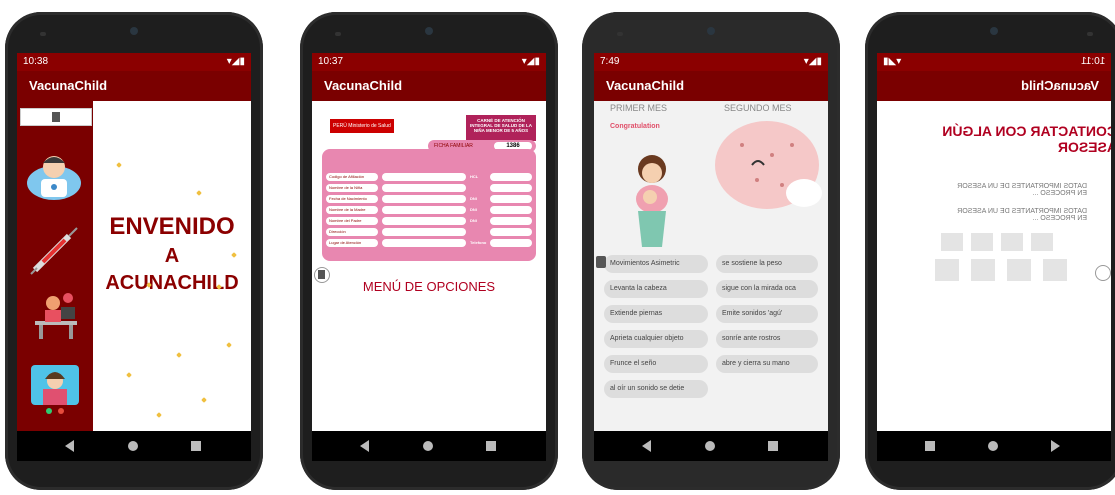 The height and width of the screenshot is (495, 1115). I want to click on welcome-line-1: ENVENIDO, so click(172, 226).